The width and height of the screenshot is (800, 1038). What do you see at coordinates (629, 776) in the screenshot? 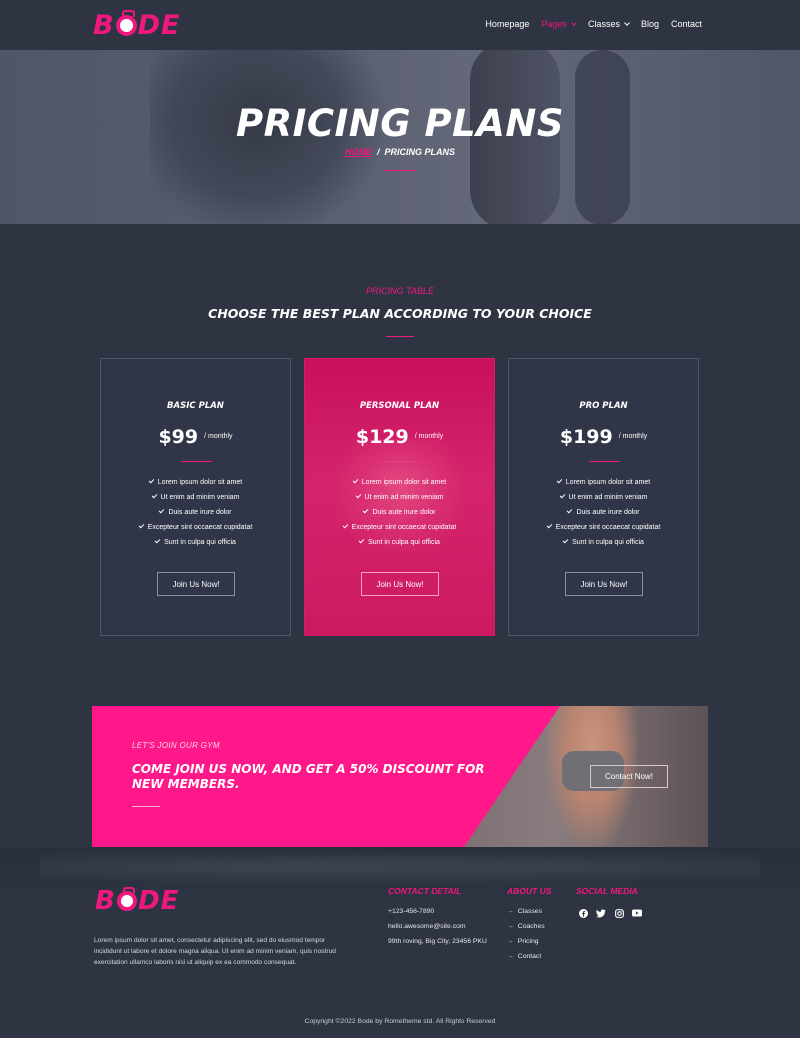
I see `contact-now-button: Contact Now!` at bounding box center [629, 776].